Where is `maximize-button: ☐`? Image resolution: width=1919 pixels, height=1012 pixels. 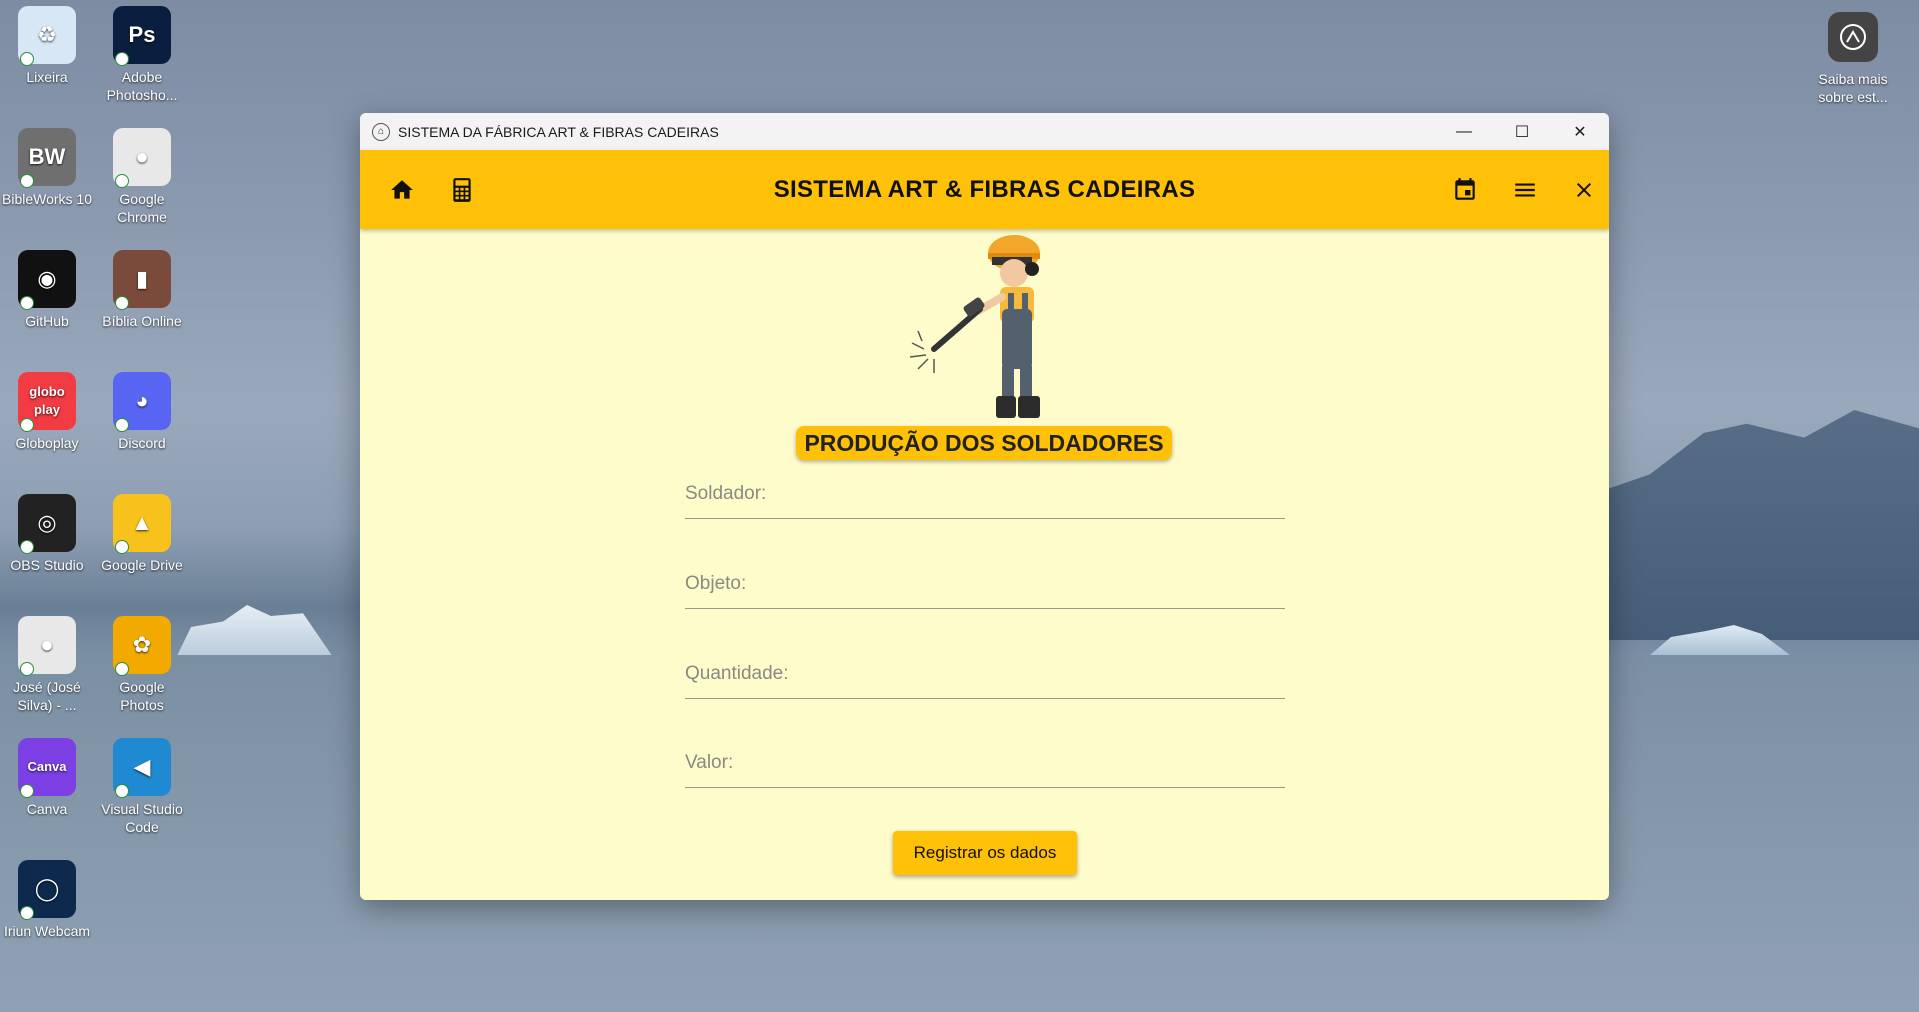 maximize-button: ☐ is located at coordinates (1522, 131).